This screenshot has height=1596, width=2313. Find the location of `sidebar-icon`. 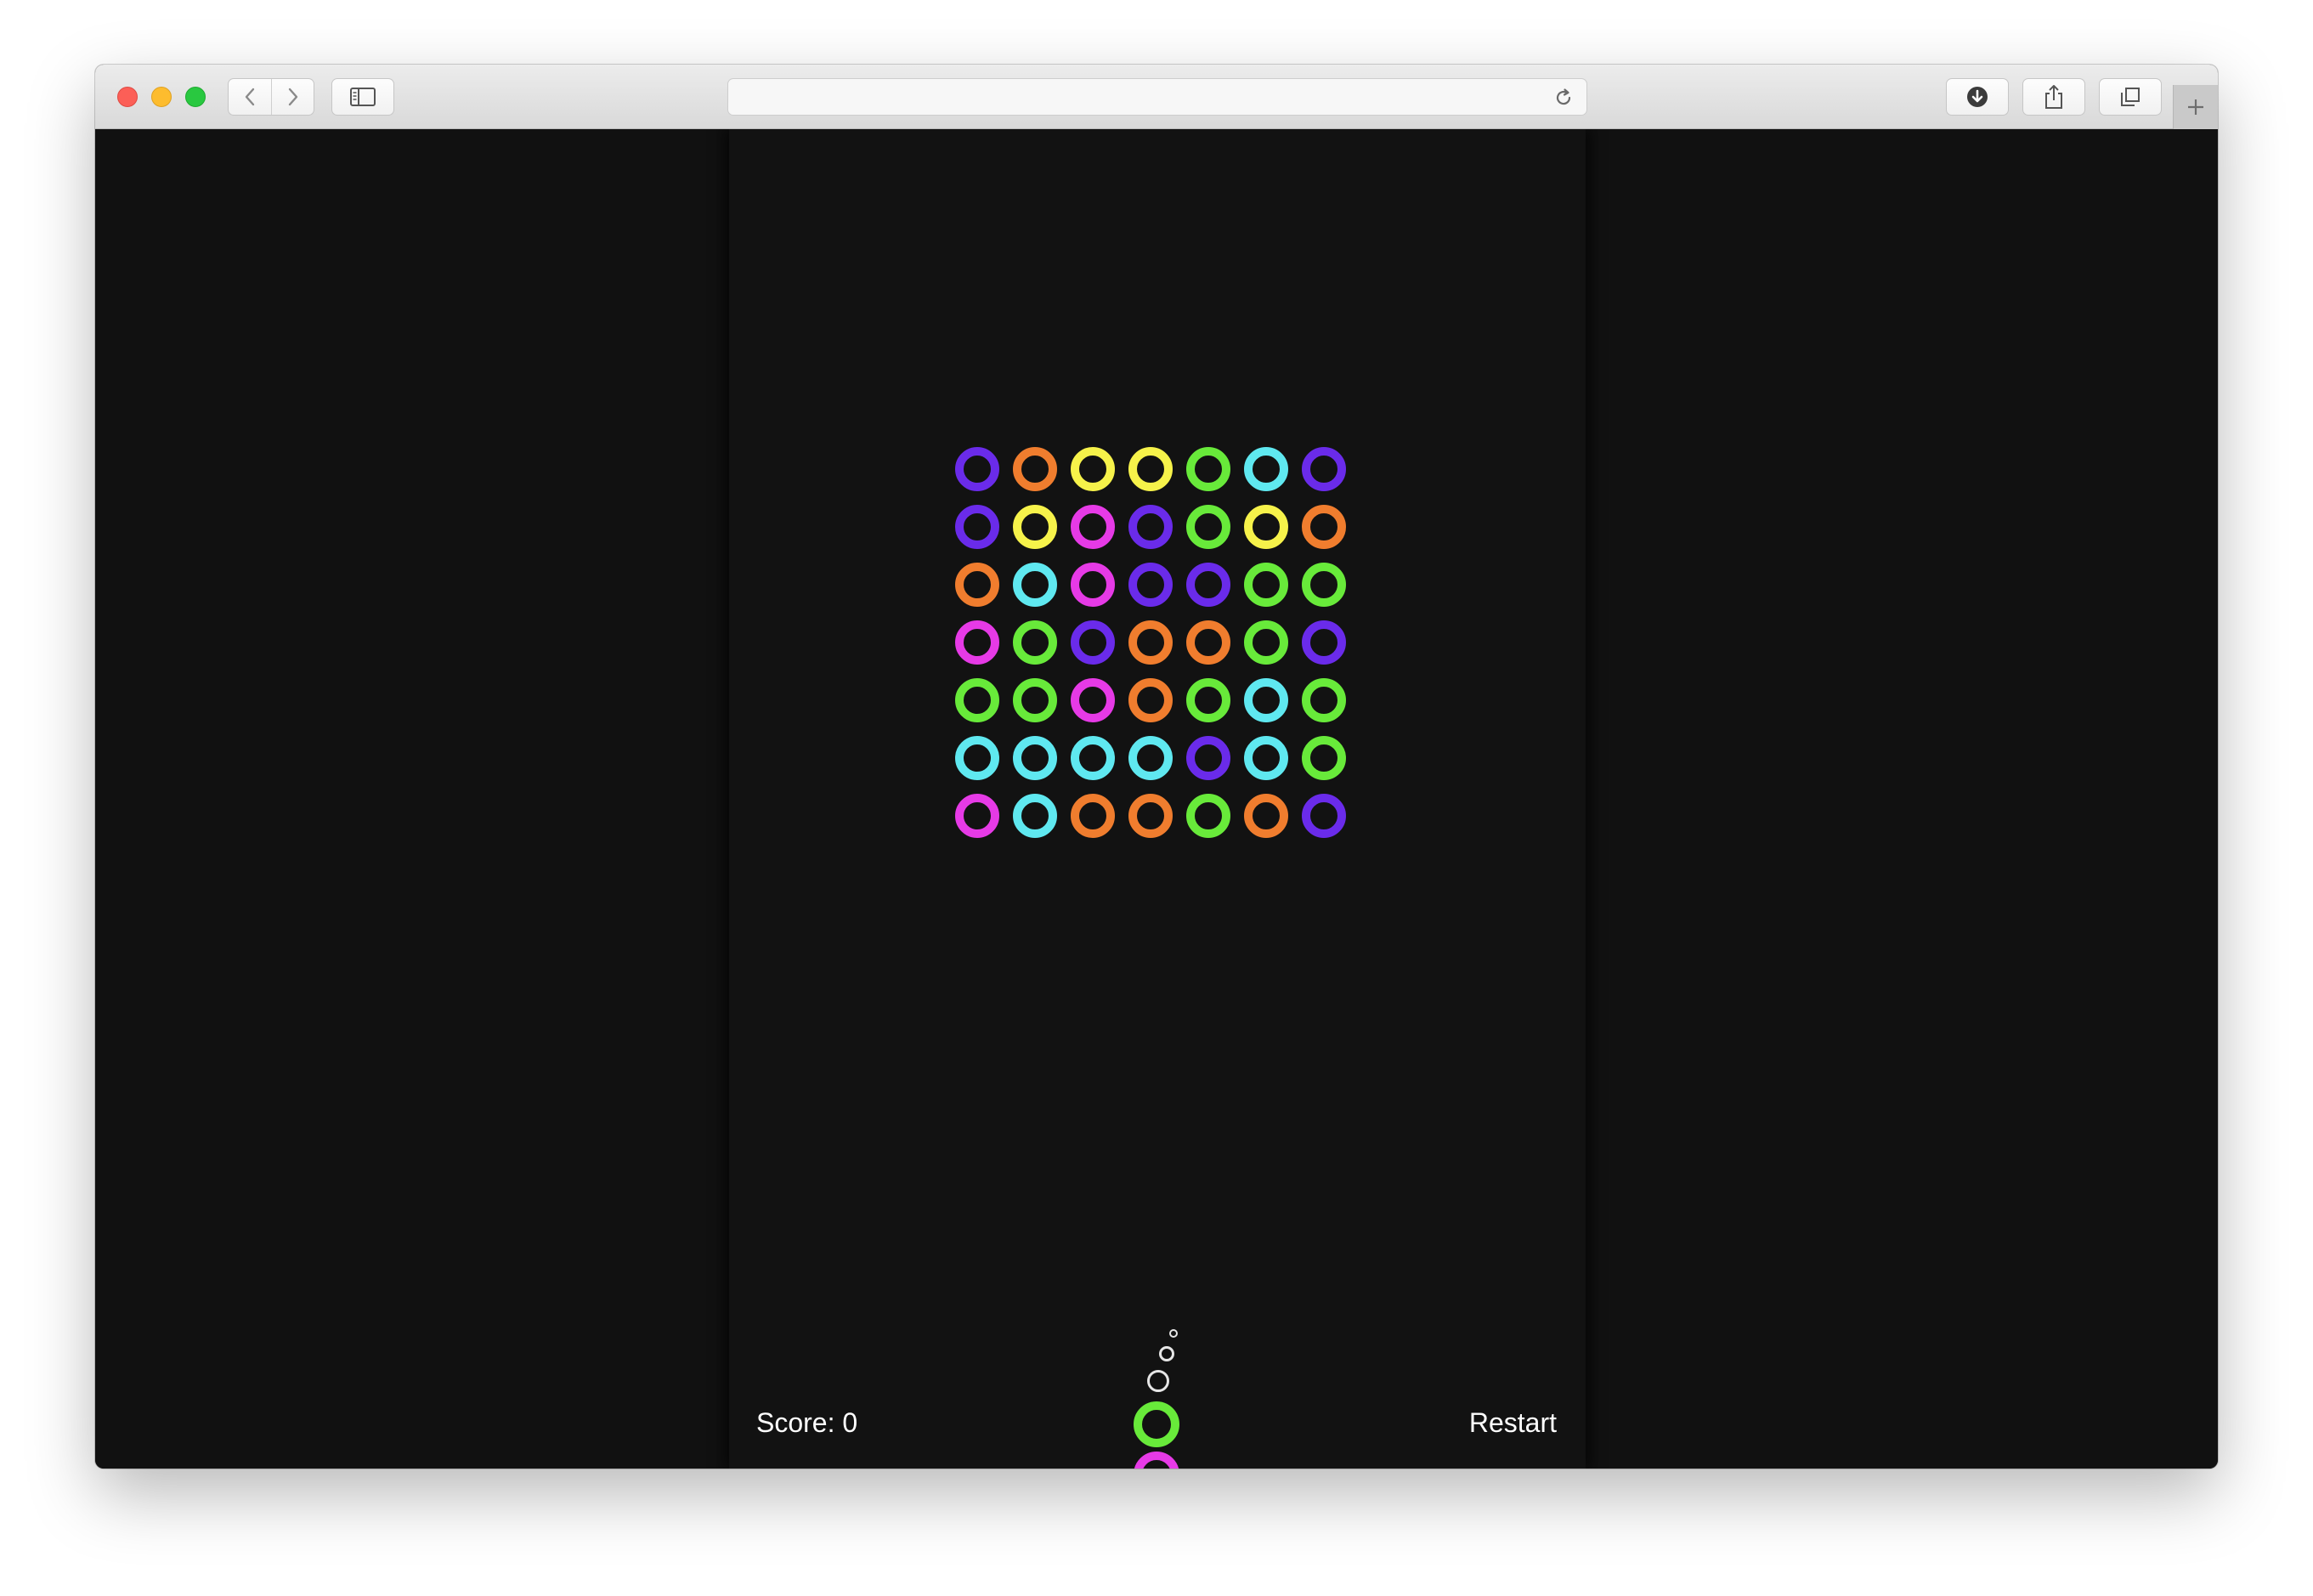

sidebar-icon is located at coordinates (363, 97).